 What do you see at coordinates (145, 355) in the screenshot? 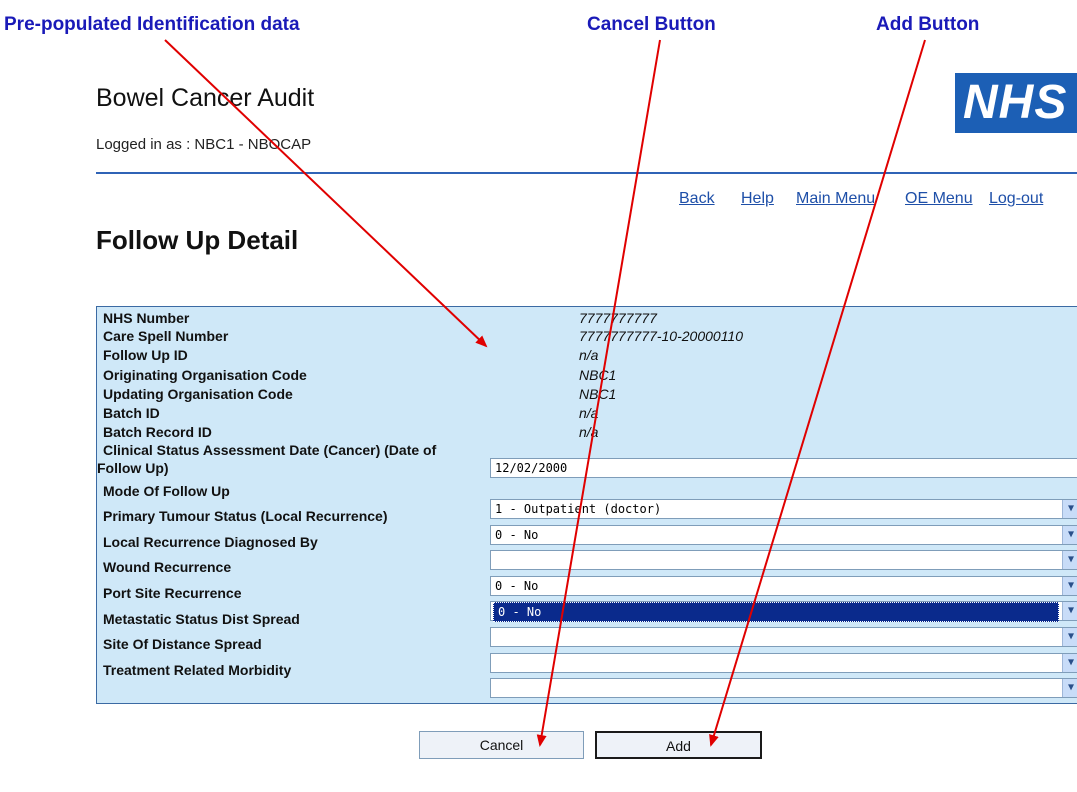
I see `label-follow-up-id: Follow Up ID` at bounding box center [145, 355].